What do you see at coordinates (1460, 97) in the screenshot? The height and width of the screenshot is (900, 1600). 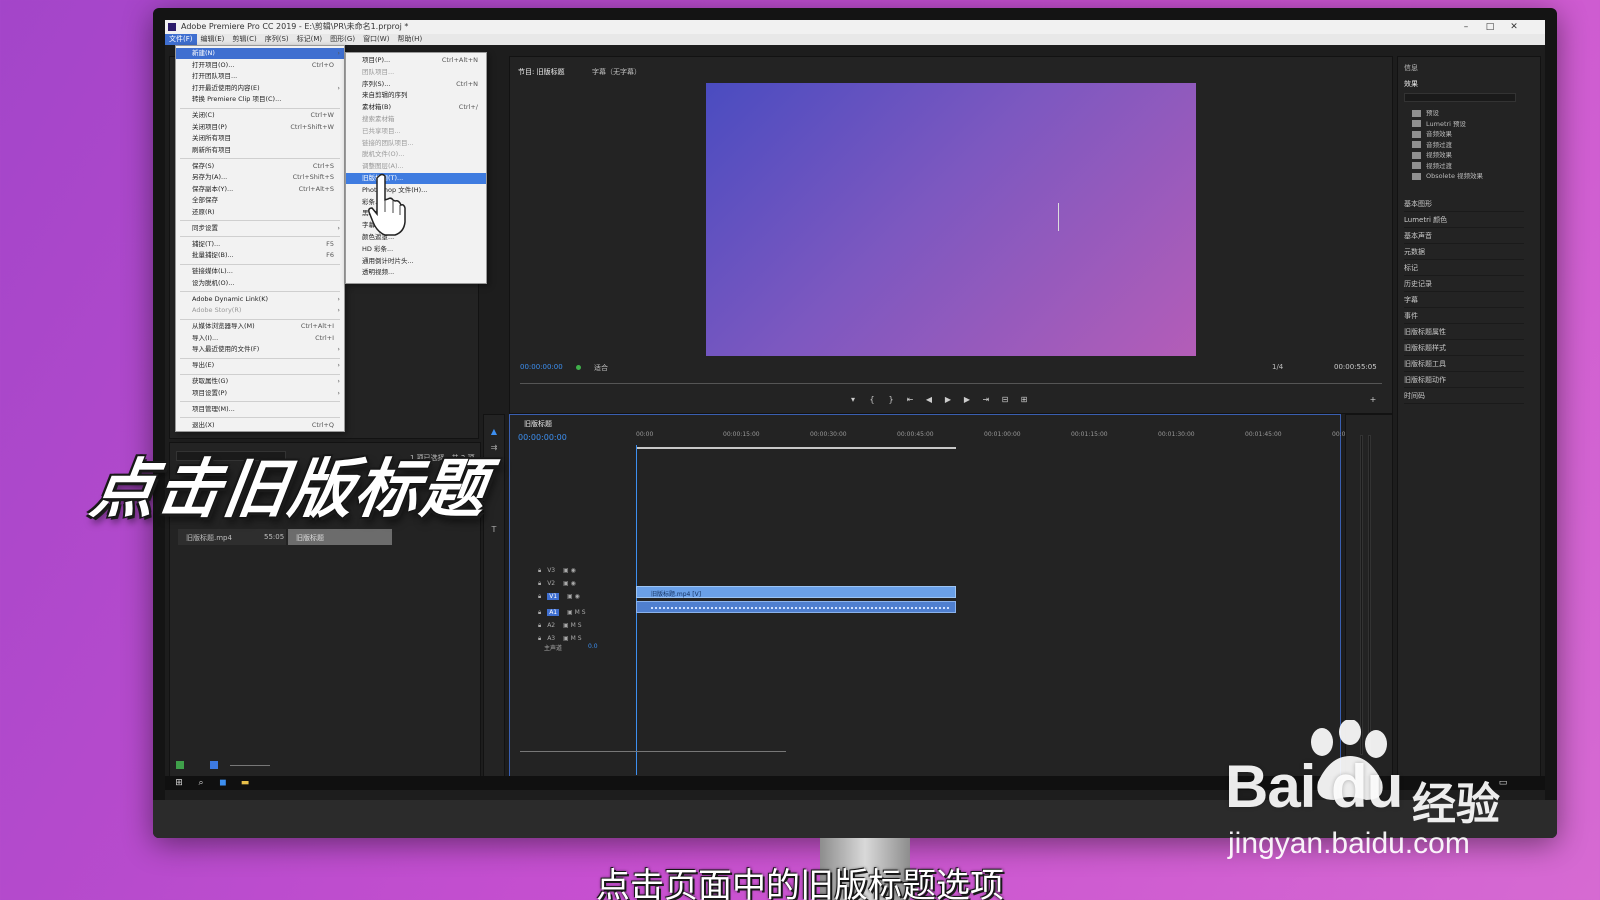 I see `effects-search-input` at bounding box center [1460, 97].